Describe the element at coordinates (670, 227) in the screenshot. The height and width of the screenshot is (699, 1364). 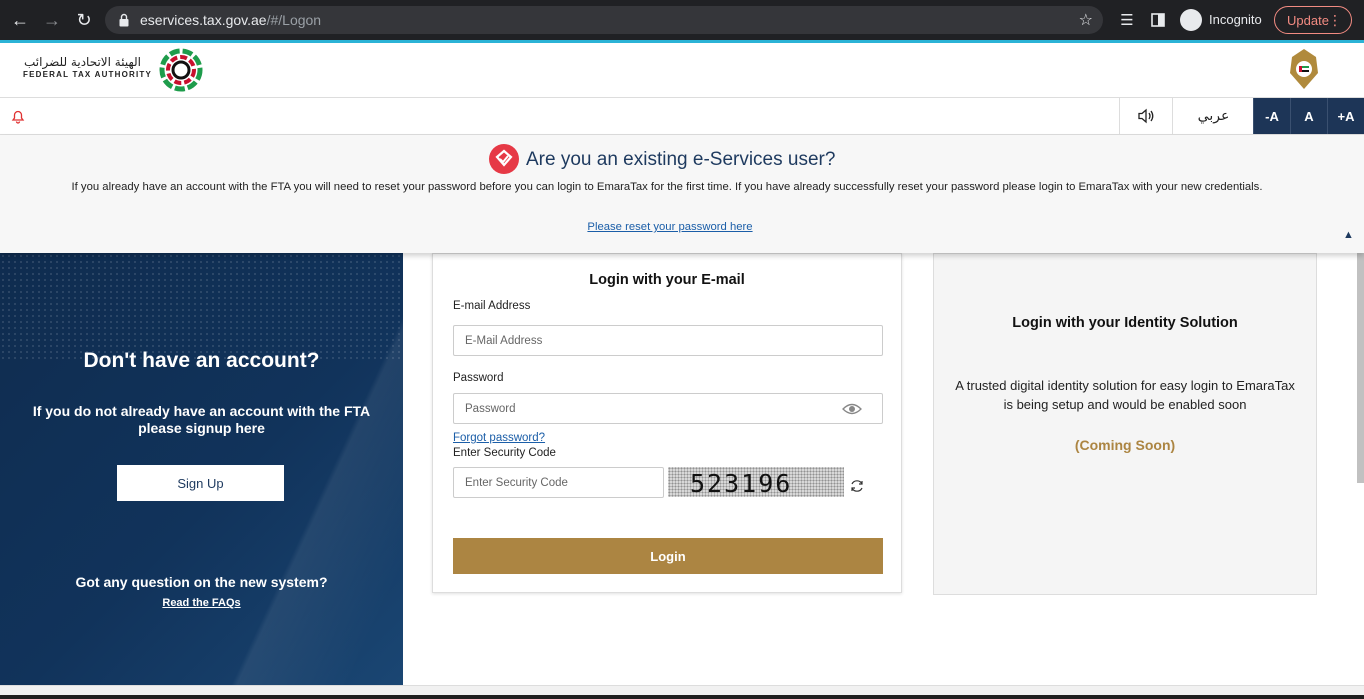
I see `reset-password-link: Please reset your password here` at that location.